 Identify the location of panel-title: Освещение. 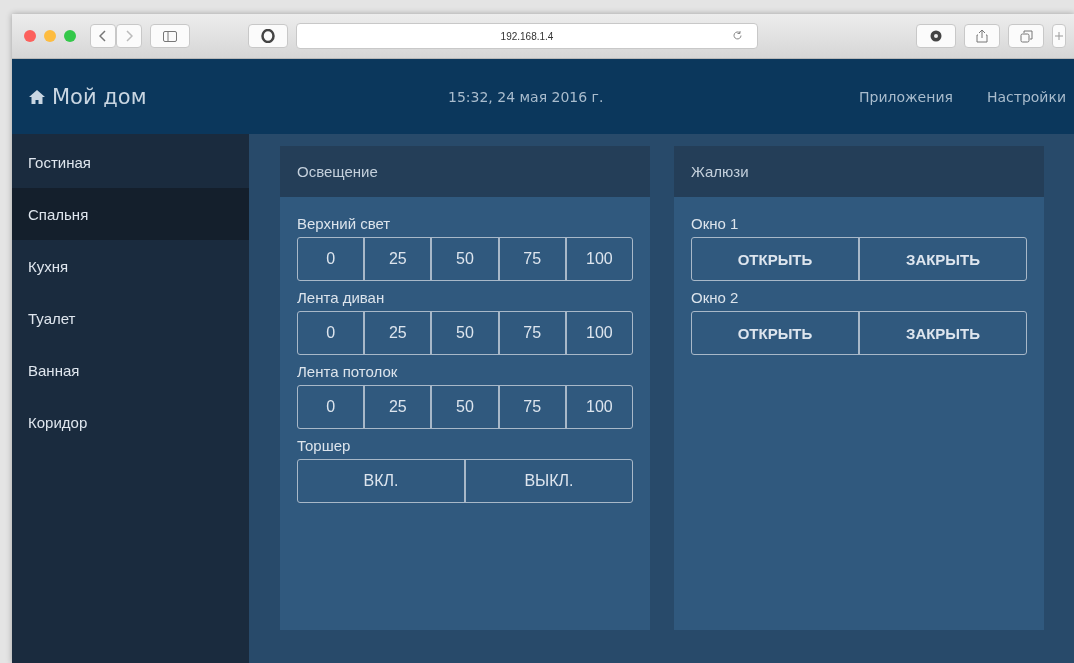
(465, 171).